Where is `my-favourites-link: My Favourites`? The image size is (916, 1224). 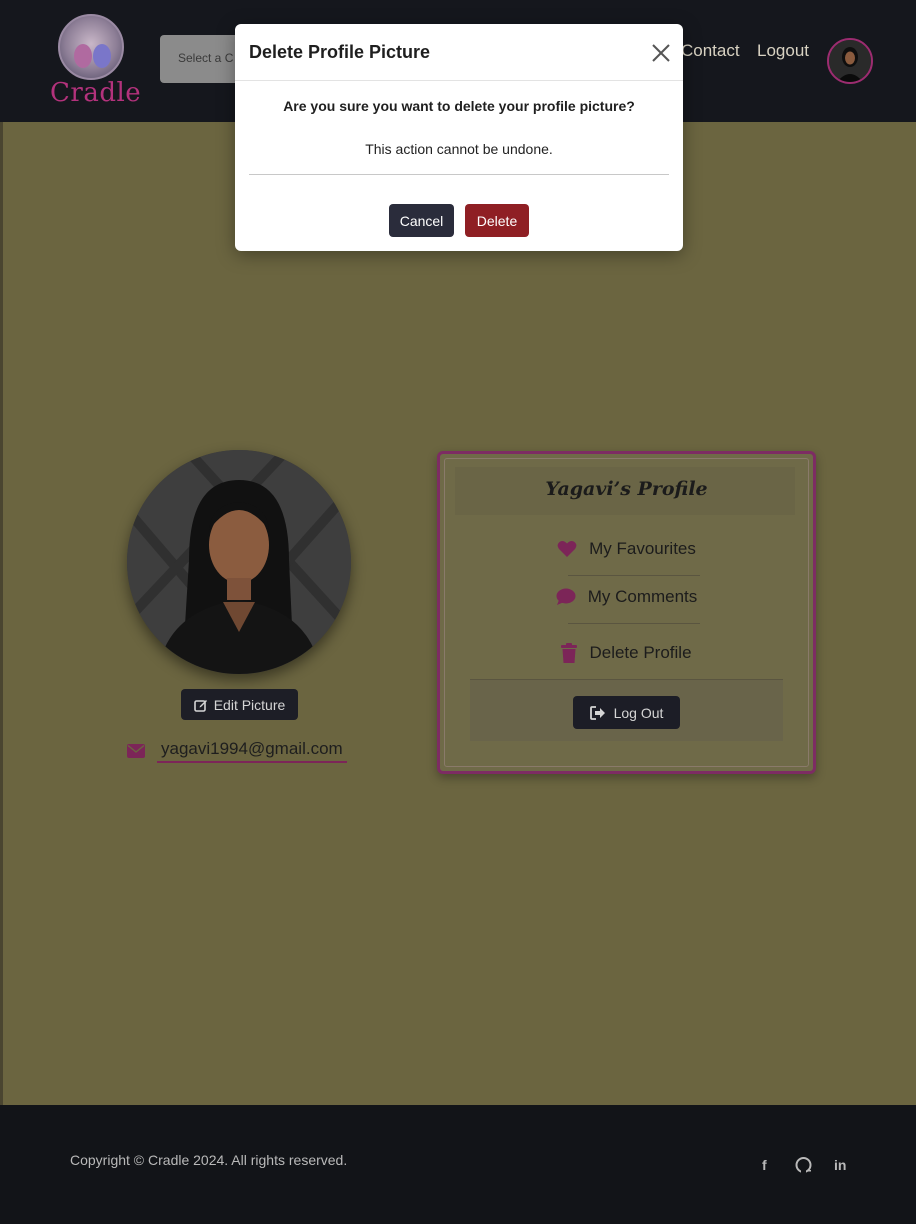 my-favourites-link: My Favourites is located at coordinates (626, 549).